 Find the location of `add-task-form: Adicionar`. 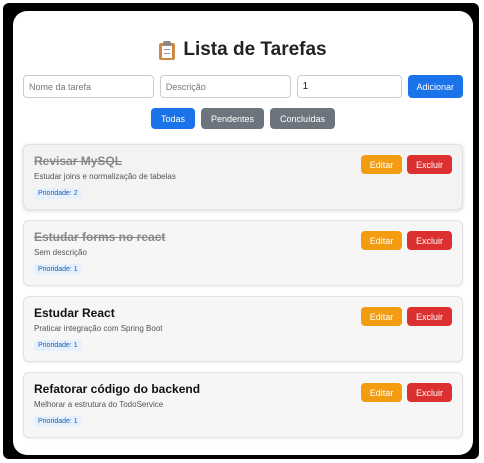

add-task-form: Adicionar is located at coordinates (243, 86).